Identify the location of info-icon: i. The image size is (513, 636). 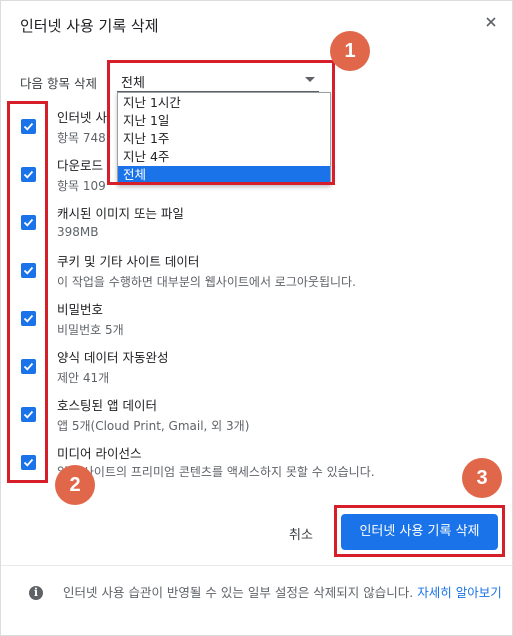
(36, 593).